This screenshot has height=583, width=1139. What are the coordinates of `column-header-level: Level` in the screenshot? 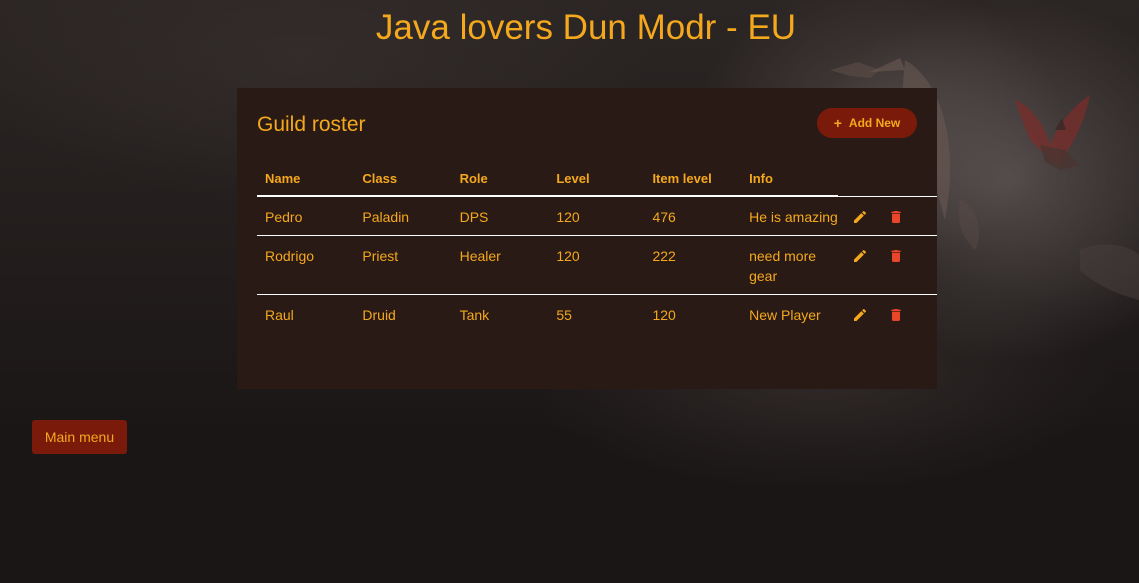 It's located at (596, 179).